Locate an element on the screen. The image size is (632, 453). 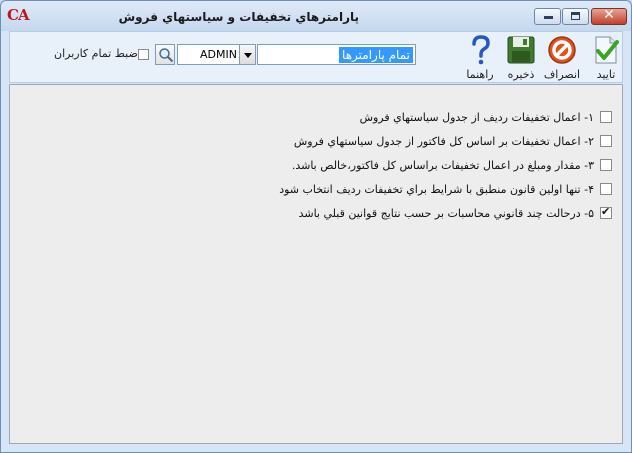
maximize-icon is located at coordinates (575, 16).